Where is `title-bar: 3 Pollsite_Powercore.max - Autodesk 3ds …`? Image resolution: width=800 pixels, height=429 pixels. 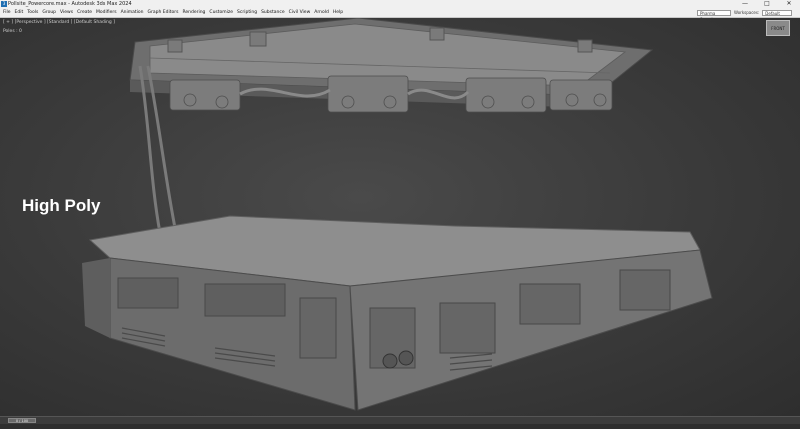
title-bar: 3 Pollsite_Powercore.max - Autodesk 3ds … is located at coordinates (400, 4).